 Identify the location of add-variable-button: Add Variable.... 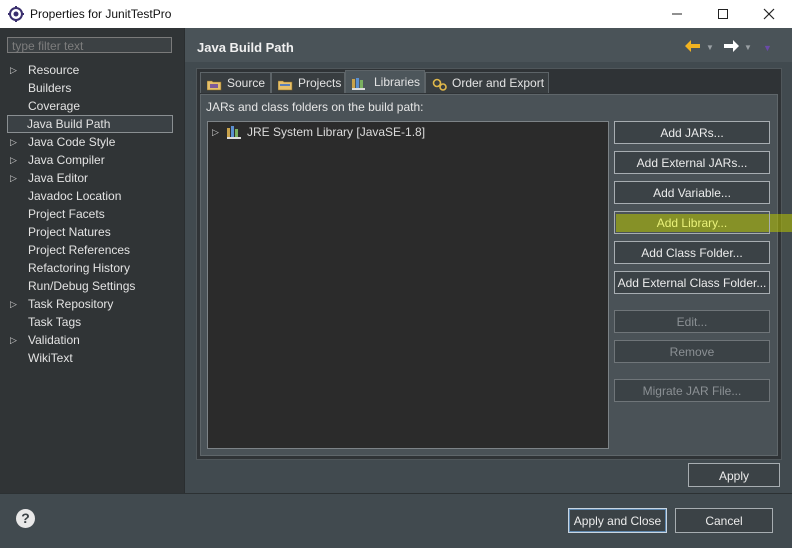
(692, 192).